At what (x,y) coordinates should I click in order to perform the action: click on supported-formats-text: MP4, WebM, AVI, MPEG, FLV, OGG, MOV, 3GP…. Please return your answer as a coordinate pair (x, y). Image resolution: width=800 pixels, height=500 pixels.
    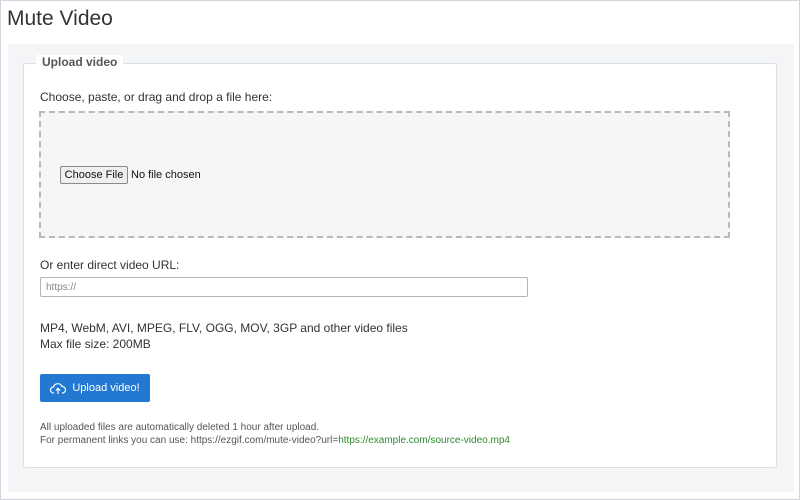
    Looking at the image, I should click on (224, 328).